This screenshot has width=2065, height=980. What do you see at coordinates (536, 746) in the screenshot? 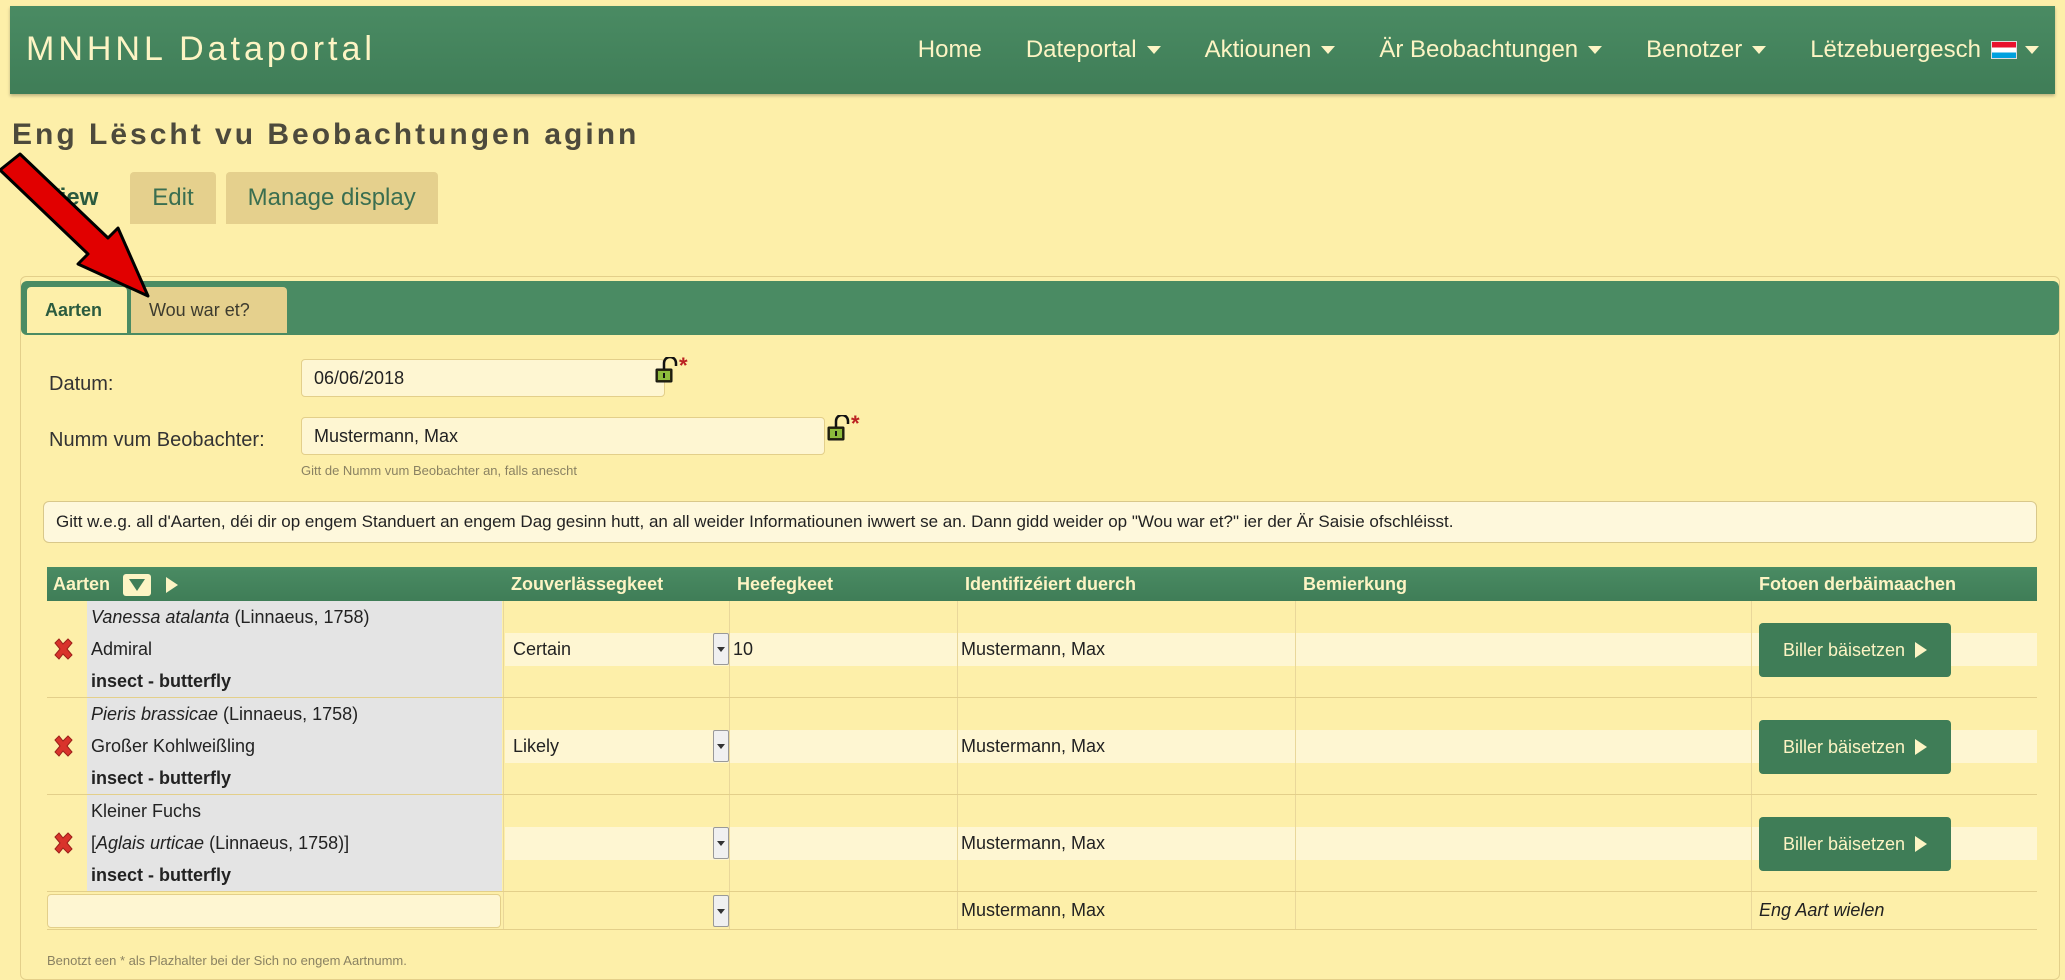
I see `certainty-select: Likely` at bounding box center [536, 746].